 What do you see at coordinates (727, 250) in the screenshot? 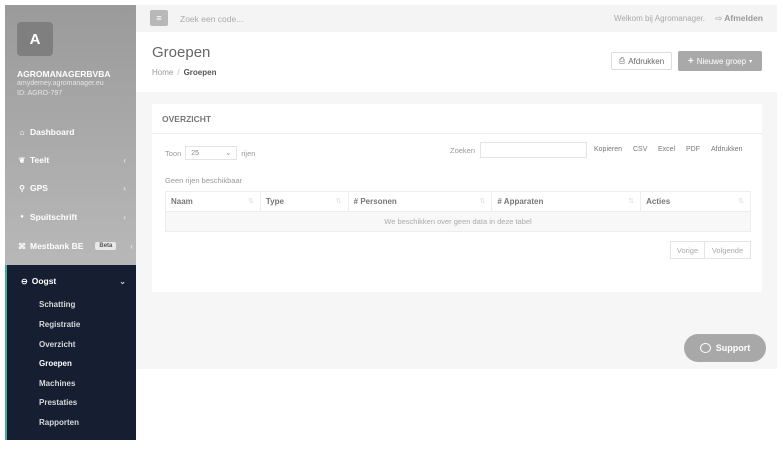
I see `pagination-next: Volgende` at bounding box center [727, 250].